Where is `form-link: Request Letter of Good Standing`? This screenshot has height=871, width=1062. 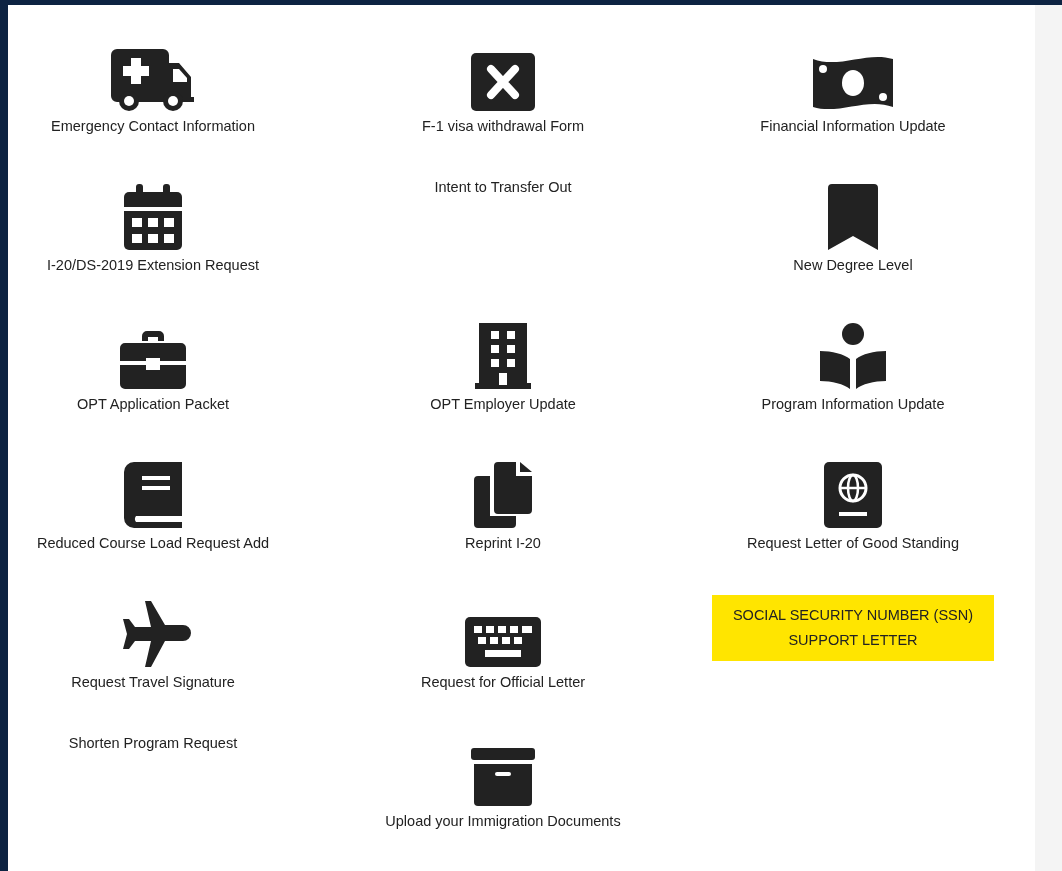
form-link: Request Letter of Good Standing is located at coordinates (853, 543).